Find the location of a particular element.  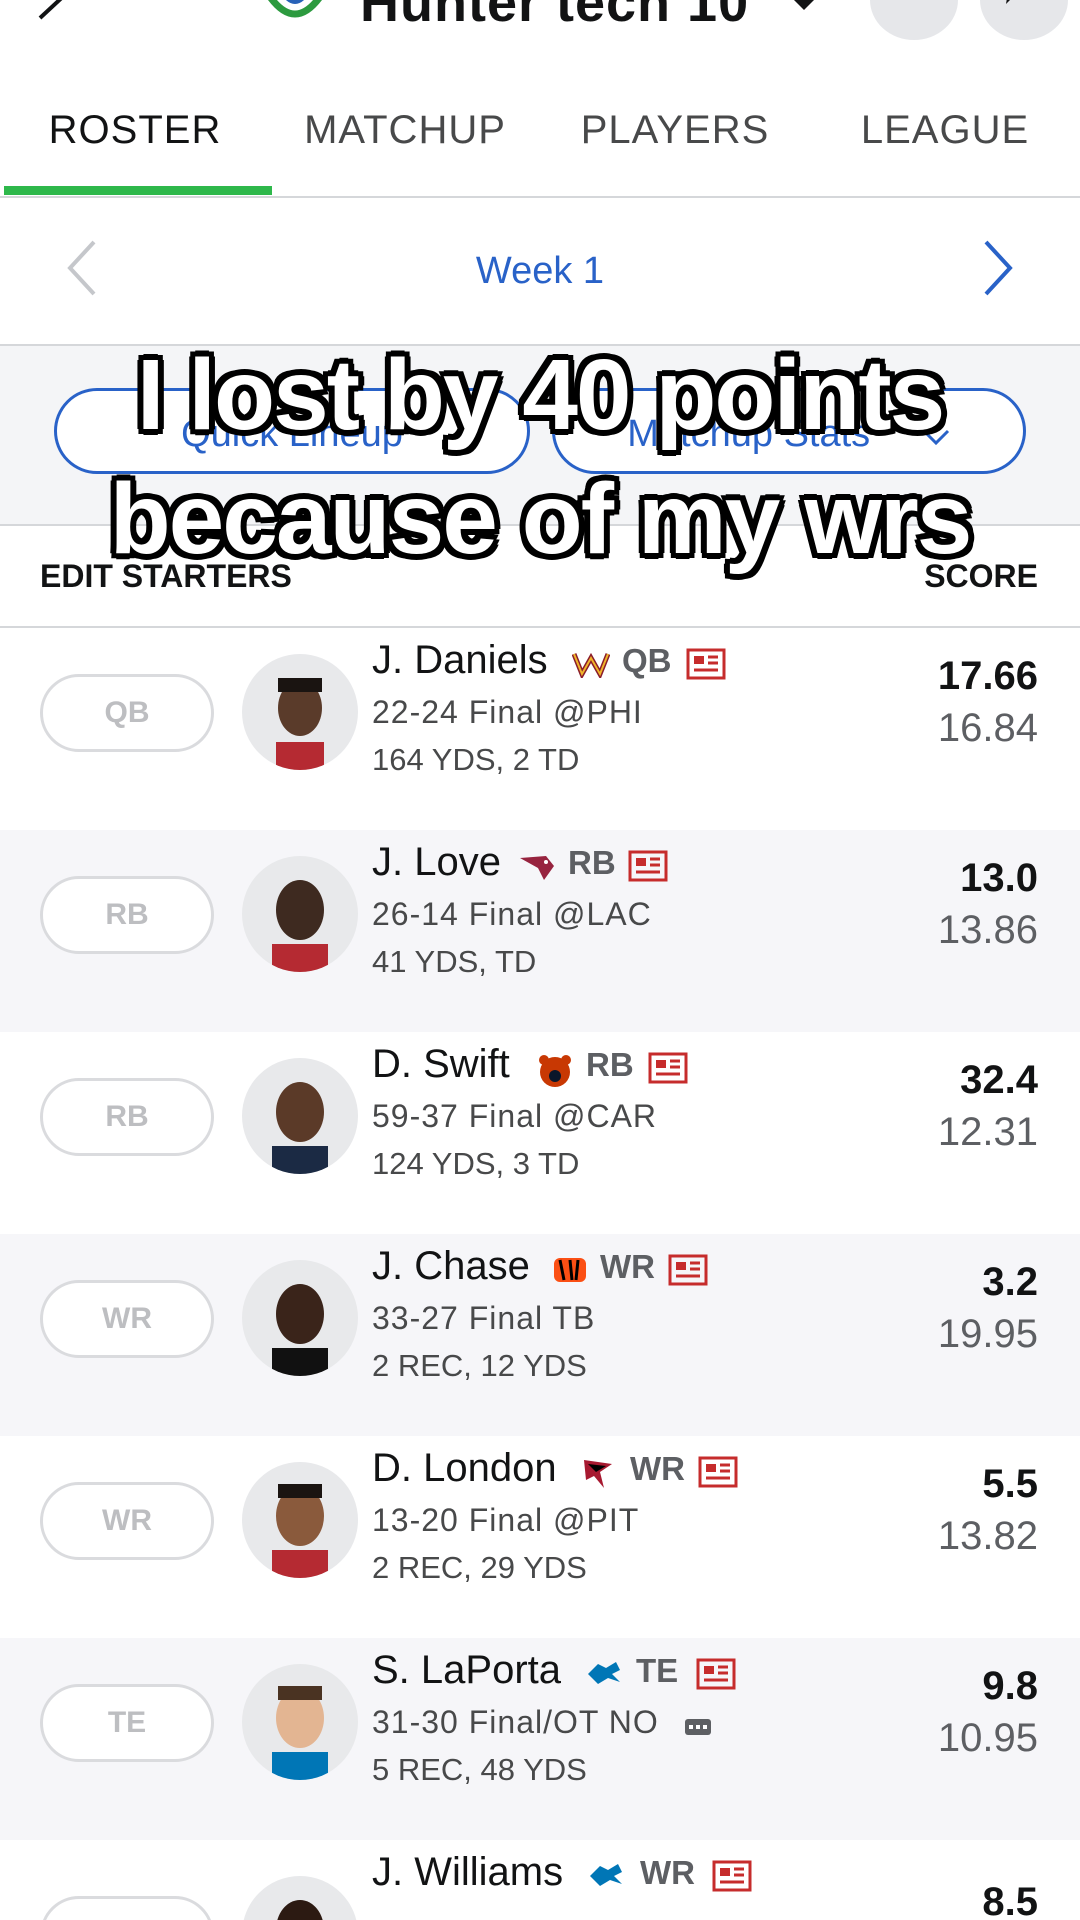

game-result: 26-14 Final @LAC is located at coordinates (512, 914).